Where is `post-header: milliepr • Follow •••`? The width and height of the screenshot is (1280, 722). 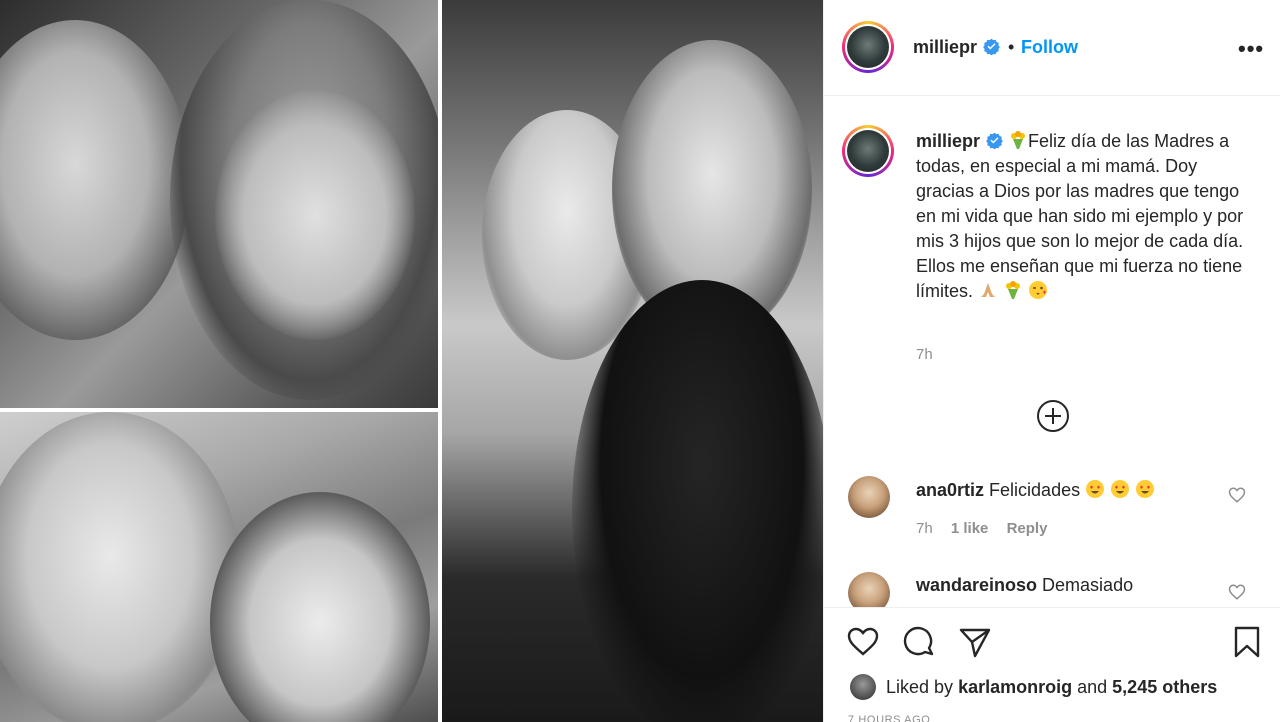 post-header: milliepr • Follow ••• is located at coordinates (1052, 48).